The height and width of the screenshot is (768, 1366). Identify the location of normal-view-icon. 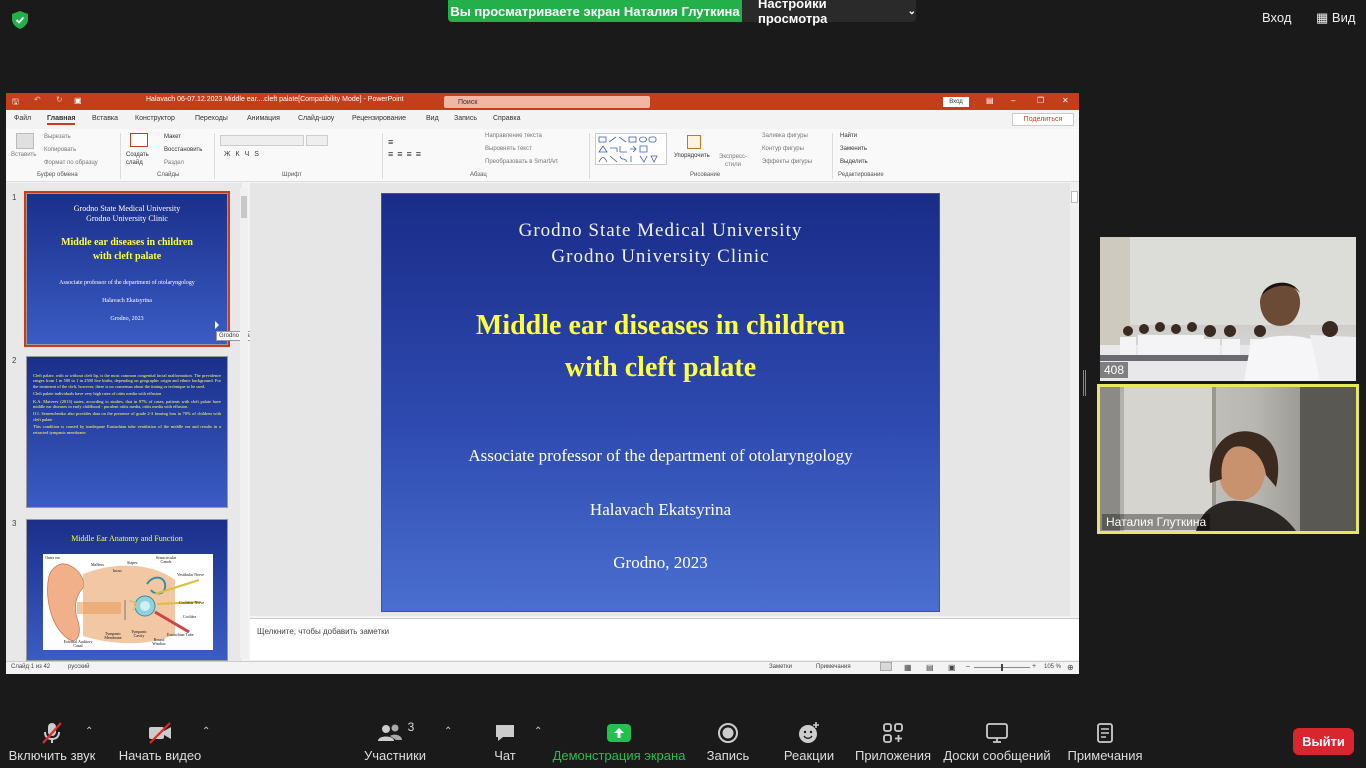
(886, 666).